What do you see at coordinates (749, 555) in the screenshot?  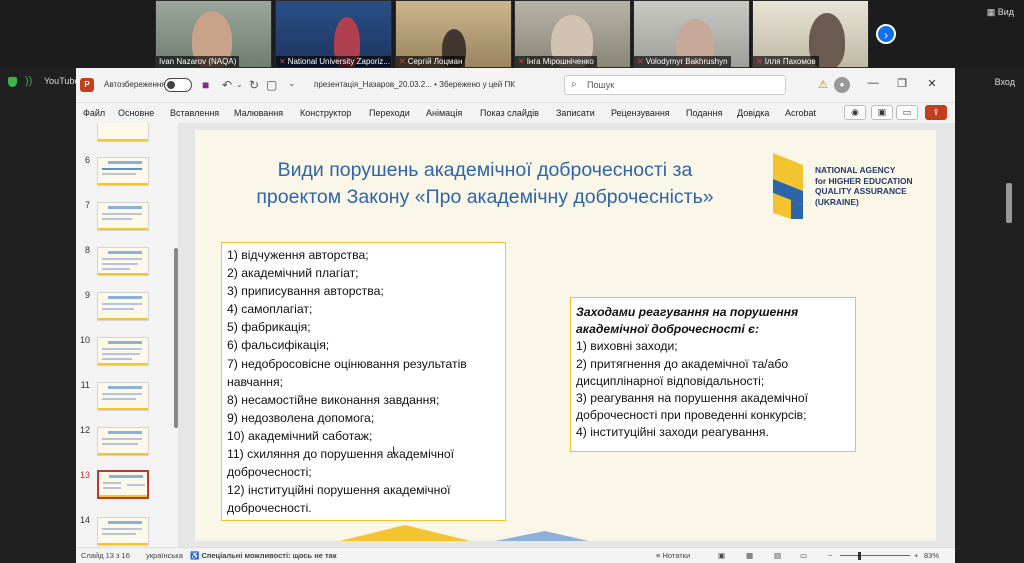 I see `slide-sorter-icon: ▦` at bounding box center [749, 555].